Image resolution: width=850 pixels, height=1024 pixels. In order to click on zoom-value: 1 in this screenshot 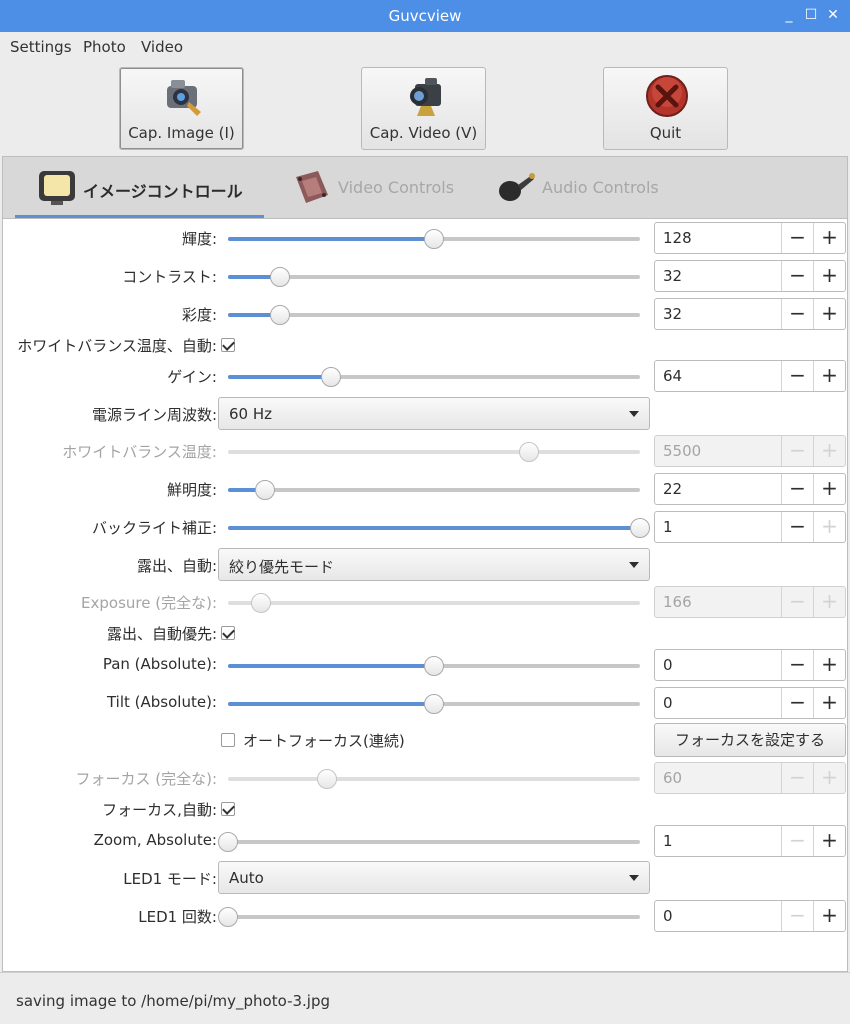, I will do `click(668, 841)`.